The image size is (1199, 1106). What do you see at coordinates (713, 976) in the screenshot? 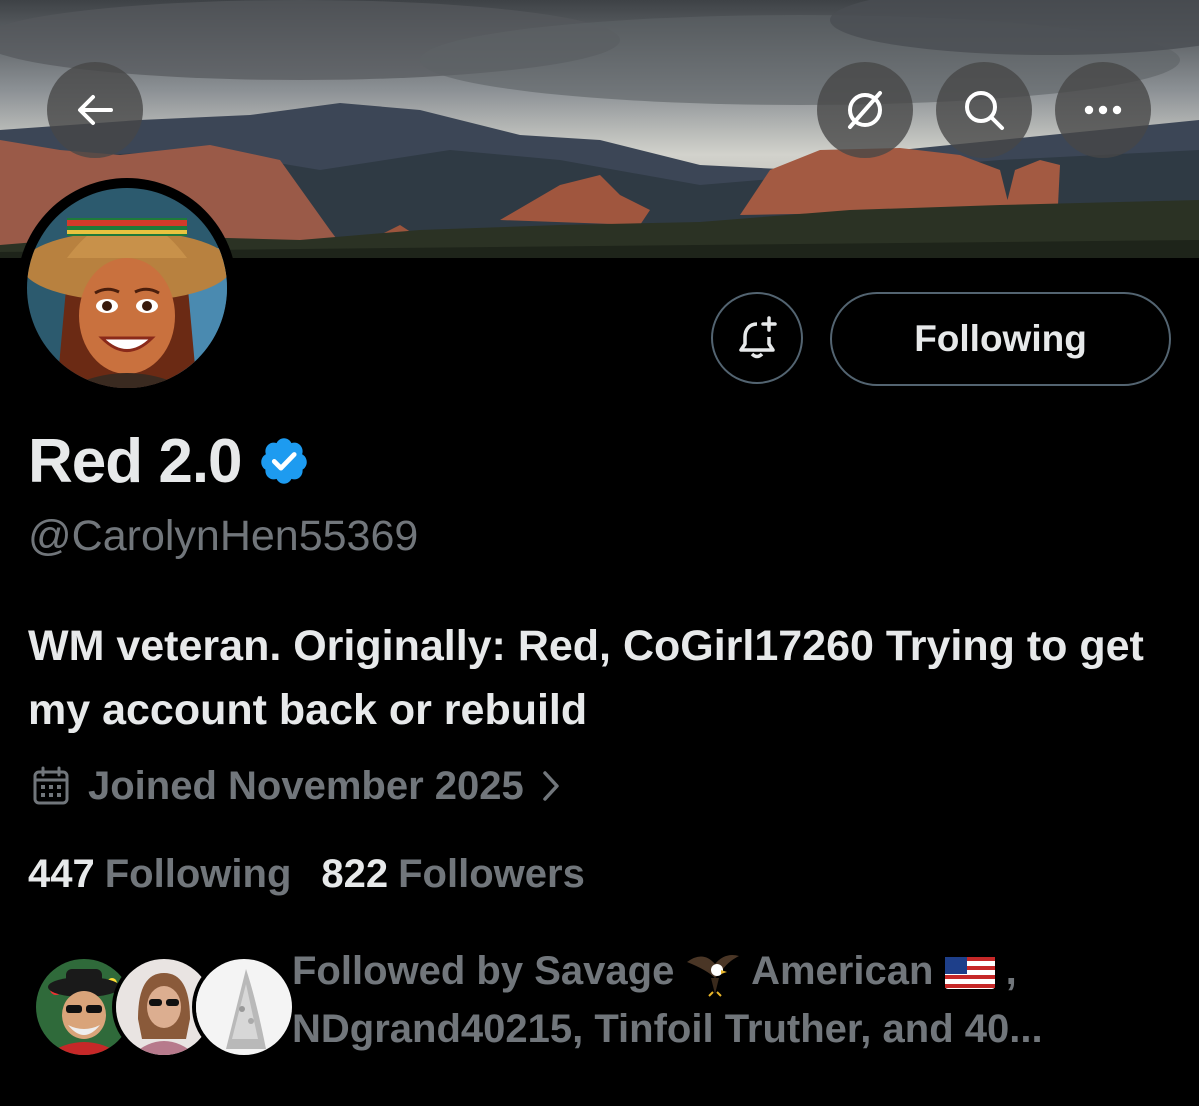
I see `eagle-emoji-icon` at bounding box center [713, 976].